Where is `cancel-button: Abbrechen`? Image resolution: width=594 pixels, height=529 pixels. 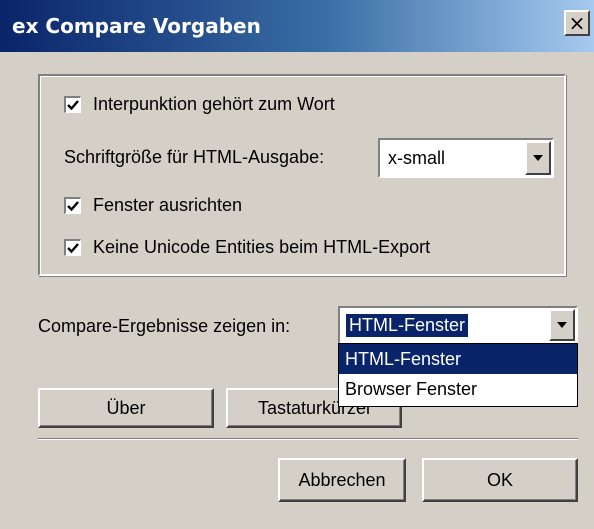
cancel-button: Abbrechen is located at coordinates (342, 480).